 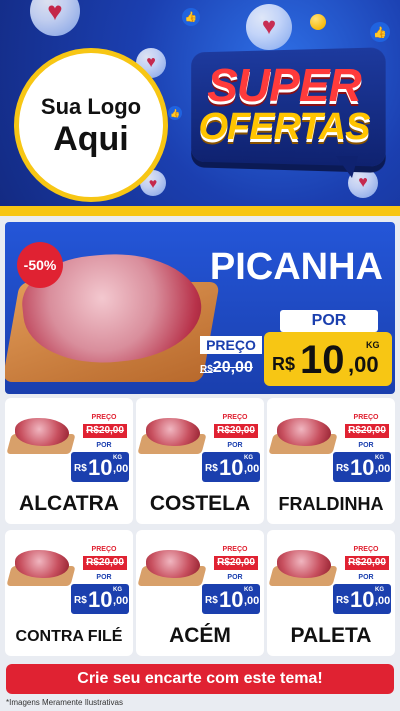 What do you see at coordinates (284, 127) in the screenshot?
I see `badge-title-line2: OFERTAS` at bounding box center [284, 127].